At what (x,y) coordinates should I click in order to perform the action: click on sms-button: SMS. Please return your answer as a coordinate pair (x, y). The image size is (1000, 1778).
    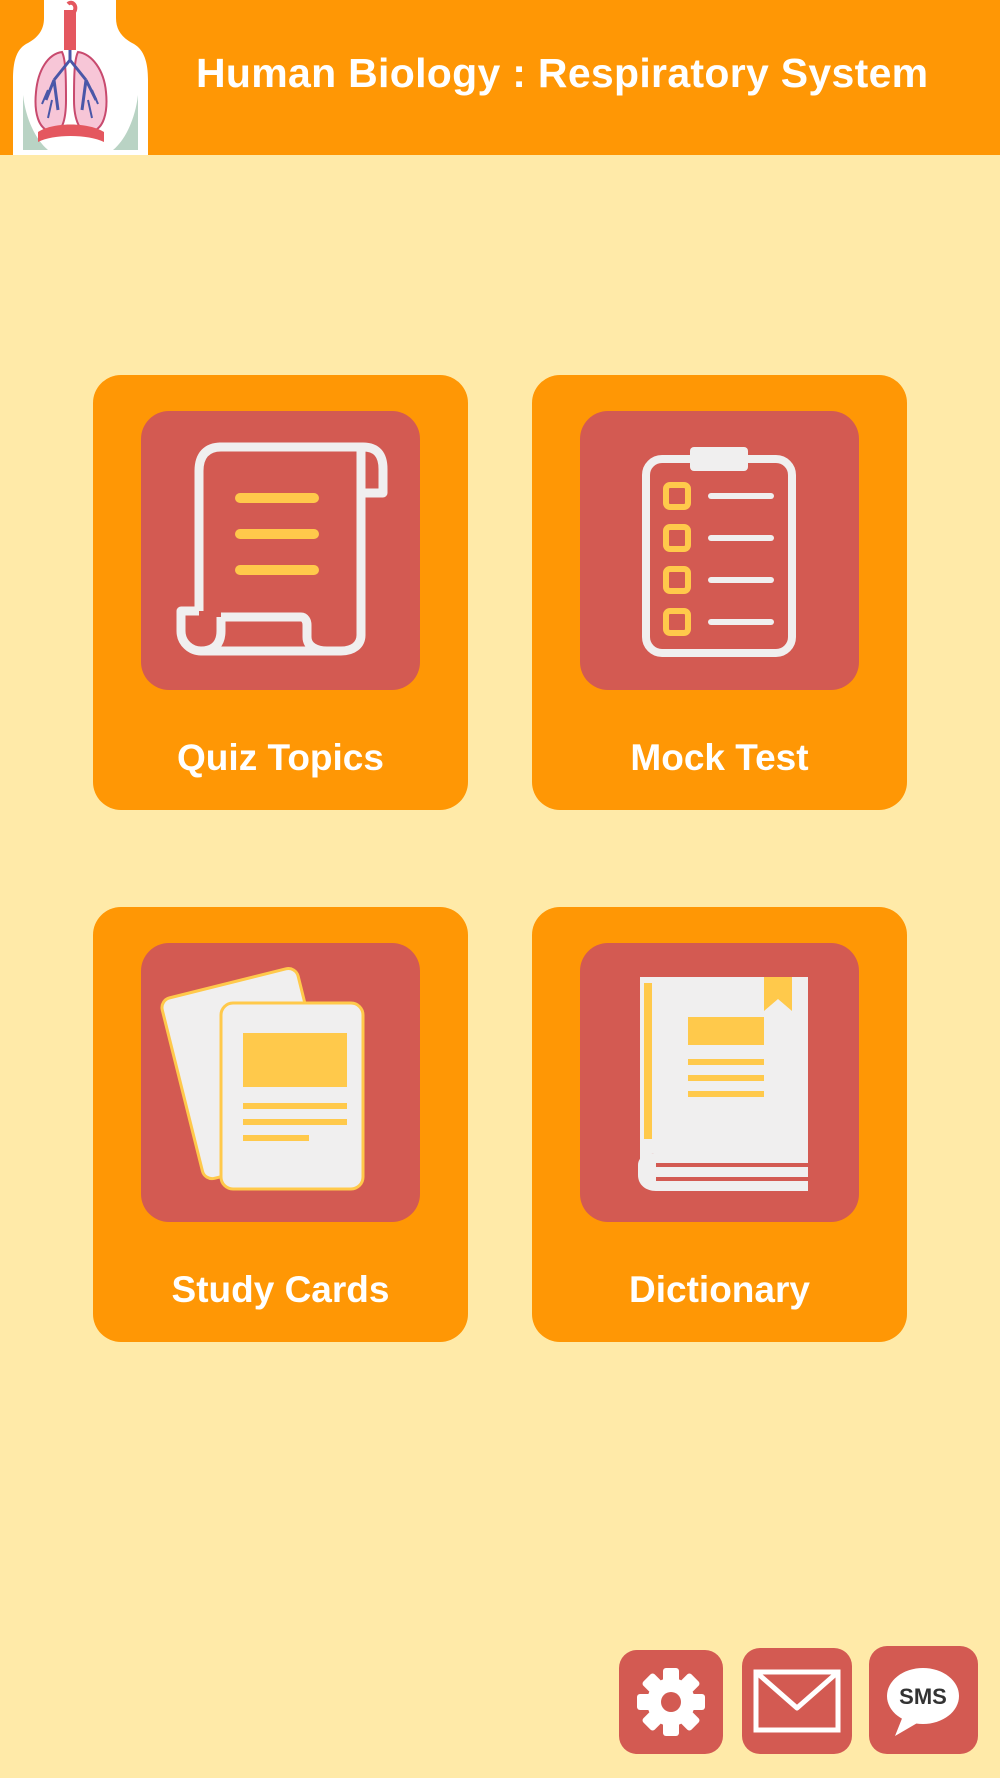
    Looking at the image, I should click on (923, 1700).